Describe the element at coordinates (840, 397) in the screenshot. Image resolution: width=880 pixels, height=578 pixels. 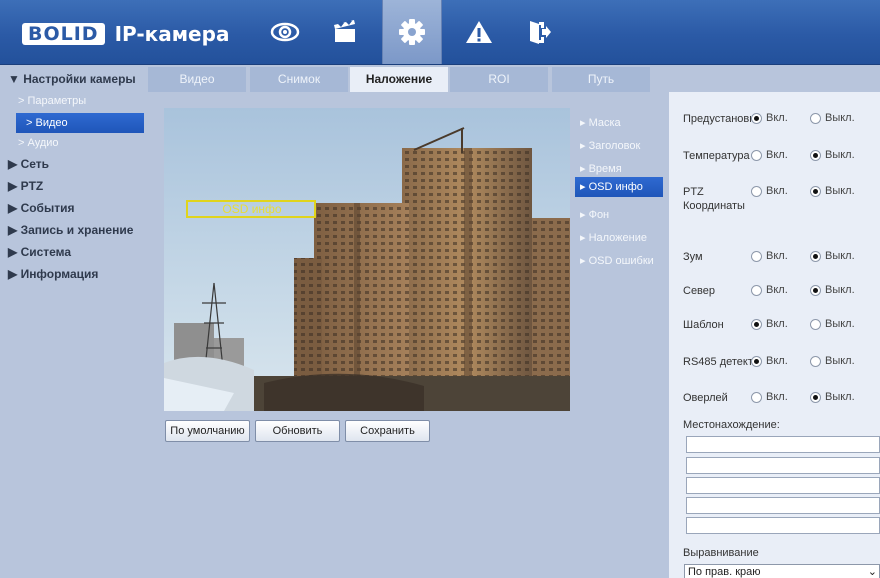
I see `overlay-off-label: Выкл.` at that location.